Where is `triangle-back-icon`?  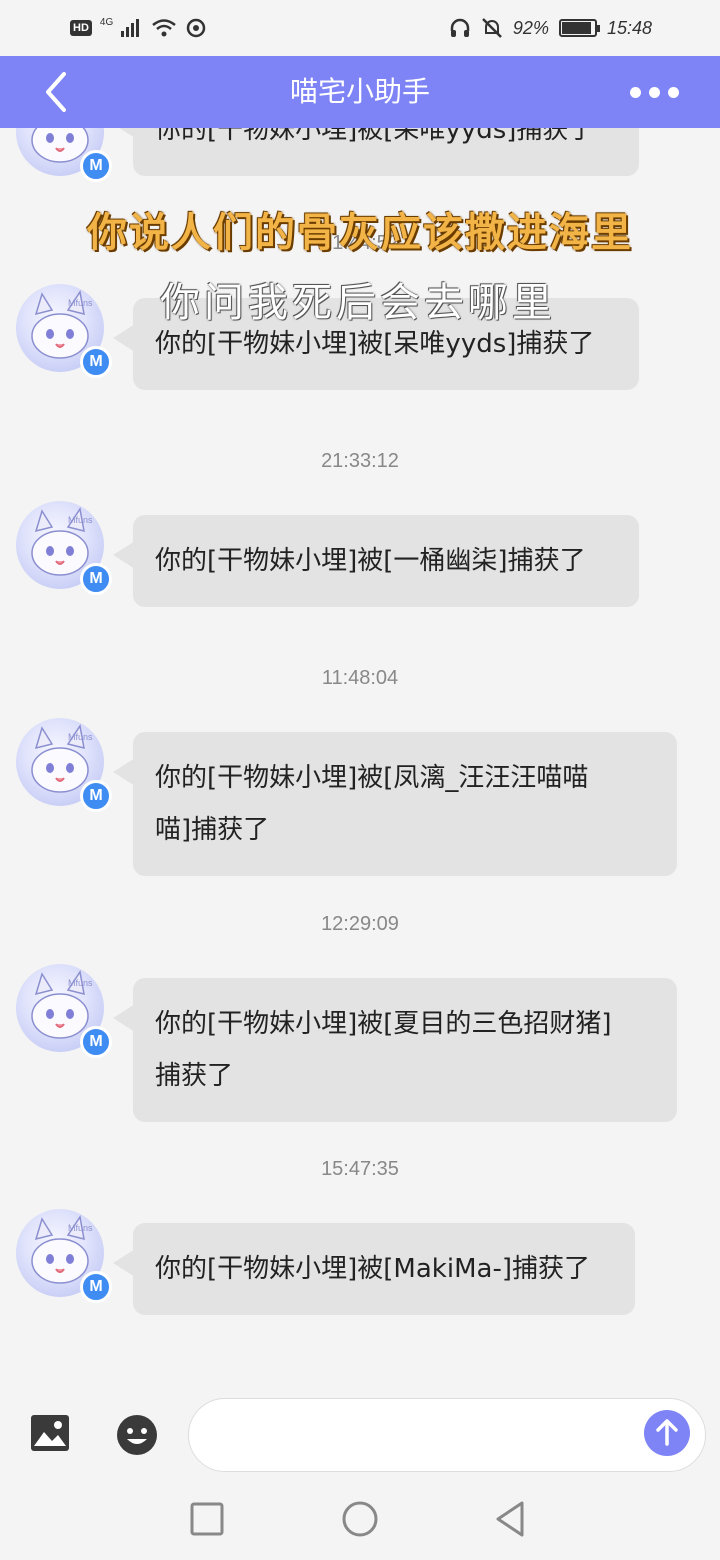
triangle-back-icon is located at coordinates (510, 1519).